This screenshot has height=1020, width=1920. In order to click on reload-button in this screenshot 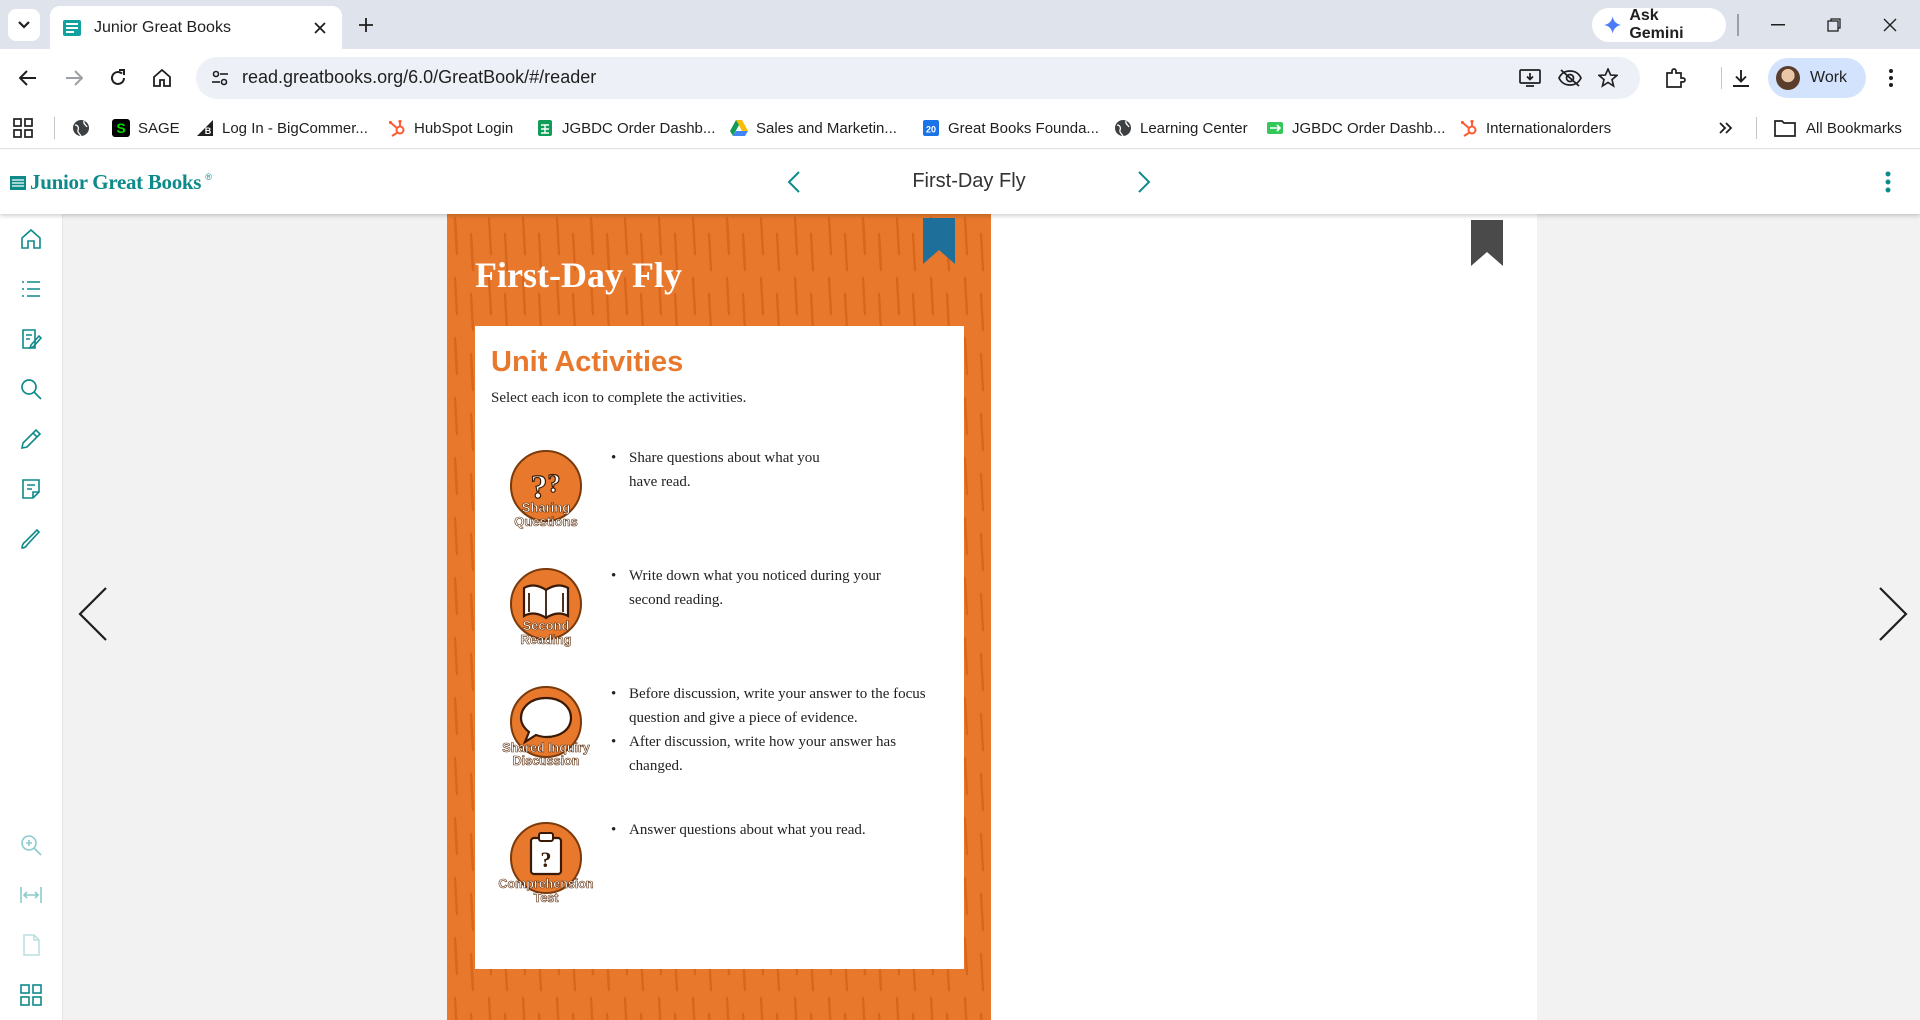, I will do `click(118, 78)`.